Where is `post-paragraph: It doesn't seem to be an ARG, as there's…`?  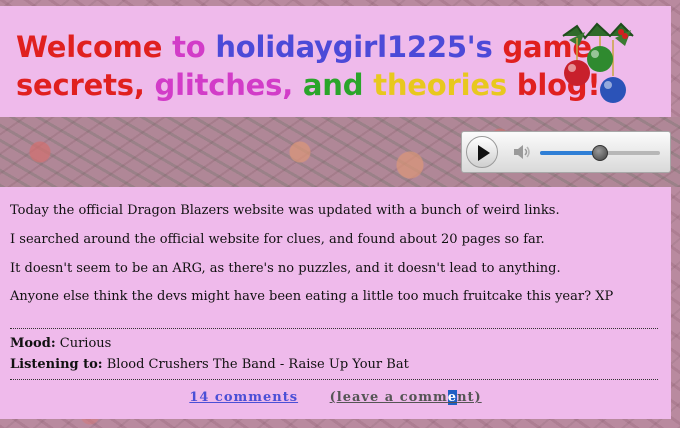 post-paragraph: It doesn't seem to be an ARG, as there's… is located at coordinates (285, 268).